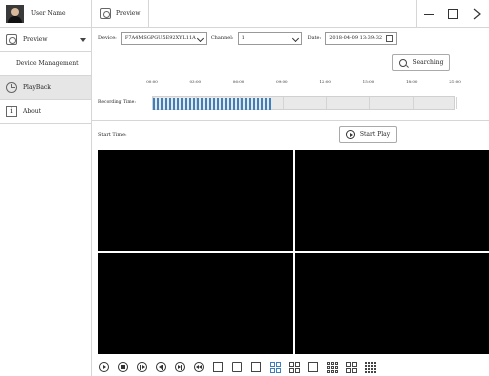  I want to click on prev-button, so click(199, 367).